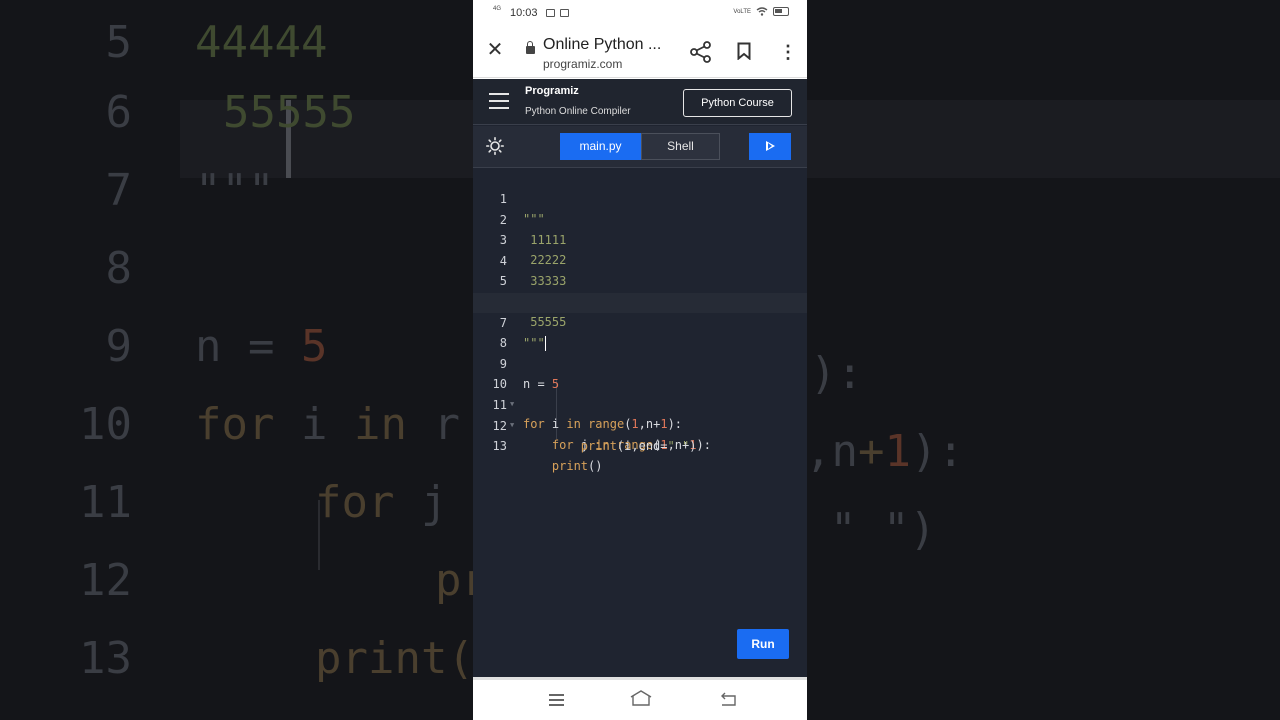 The image size is (1280, 720). What do you see at coordinates (533, 291) in the screenshot?
I see `code-line: 5 44444` at bounding box center [533, 291].